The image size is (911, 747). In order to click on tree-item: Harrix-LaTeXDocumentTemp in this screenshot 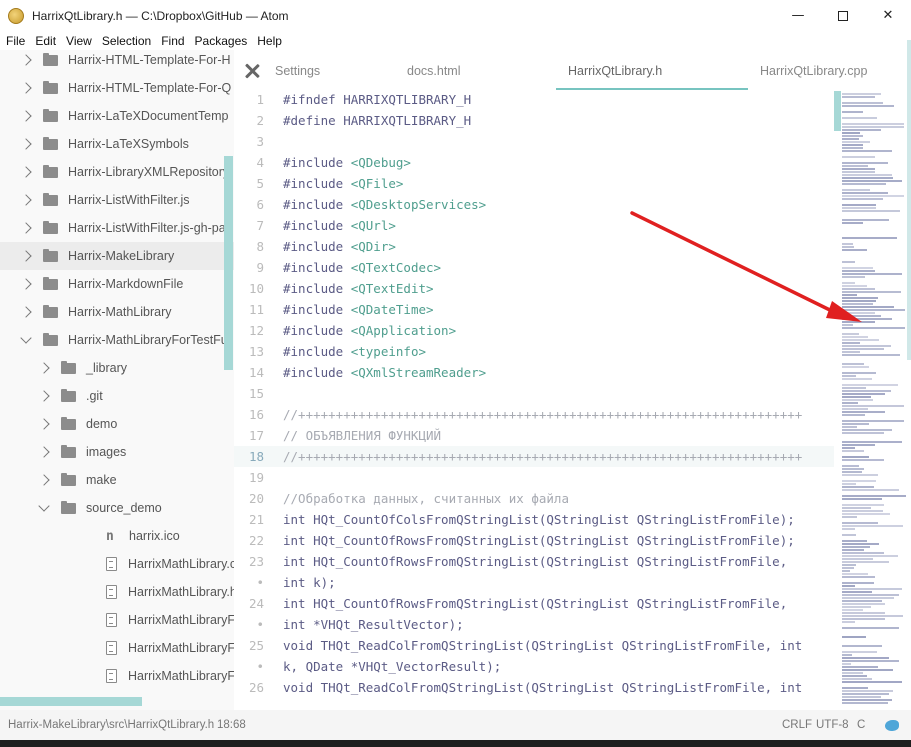, I will do `click(117, 116)`.